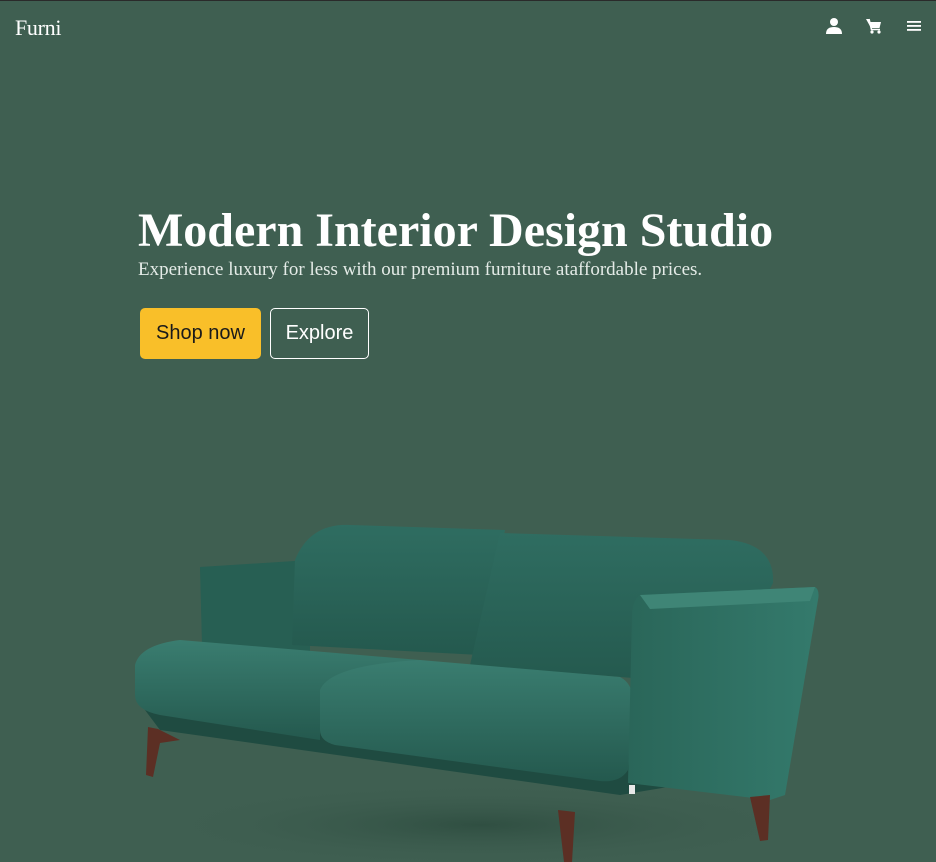 This screenshot has height=862, width=936. I want to click on explore-button: Explore, so click(319, 333).